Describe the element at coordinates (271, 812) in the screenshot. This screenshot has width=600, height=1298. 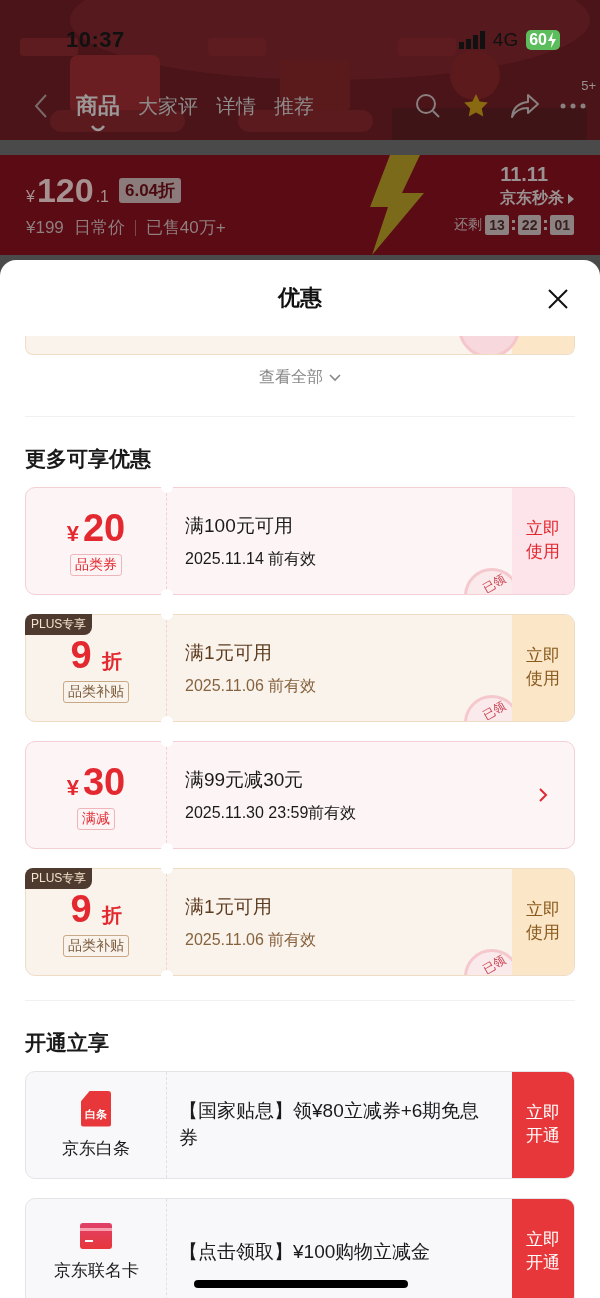
I see `coupon-validity: 2025.11.30 23:59前有效` at that location.